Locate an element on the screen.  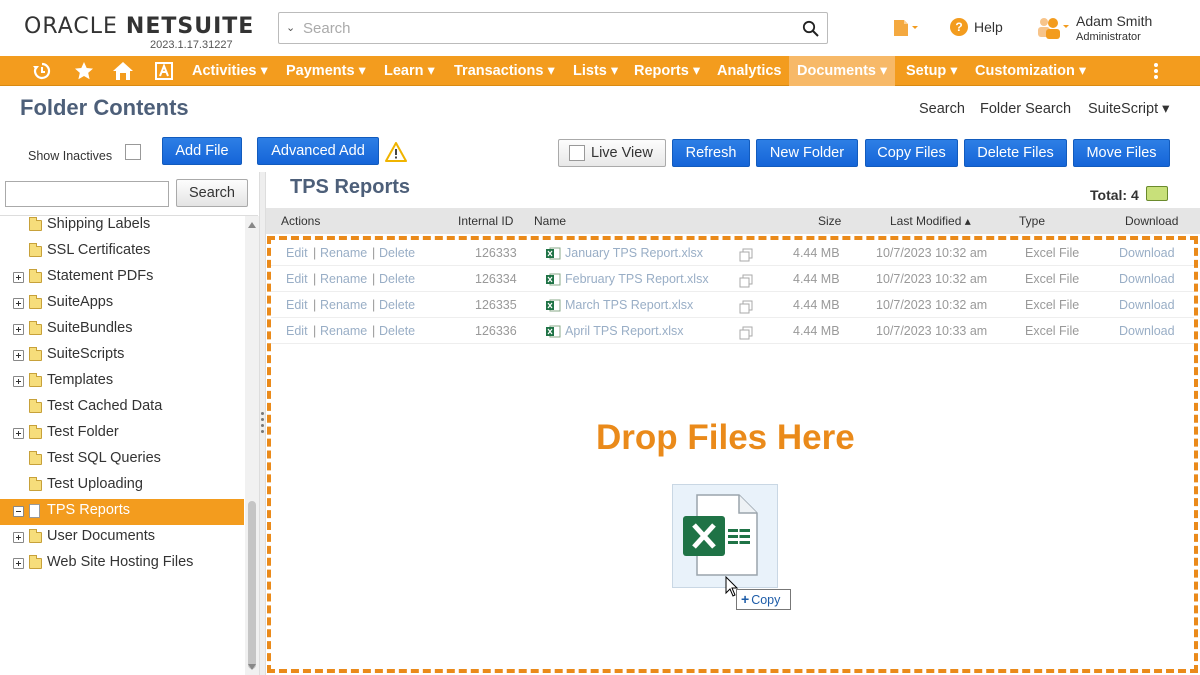
title-link-suitescript: SuiteScript ▾ is located at coordinates (1128, 109).